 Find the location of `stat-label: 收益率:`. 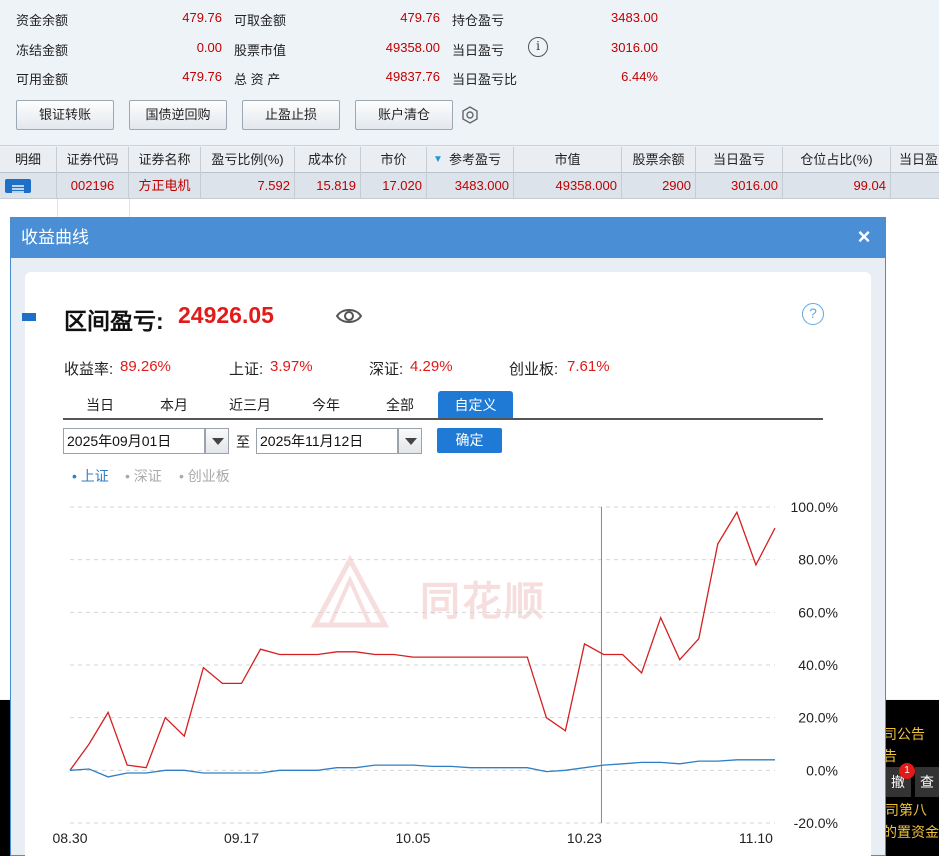

stat-label: 收益率: is located at coordinates (89, 369).